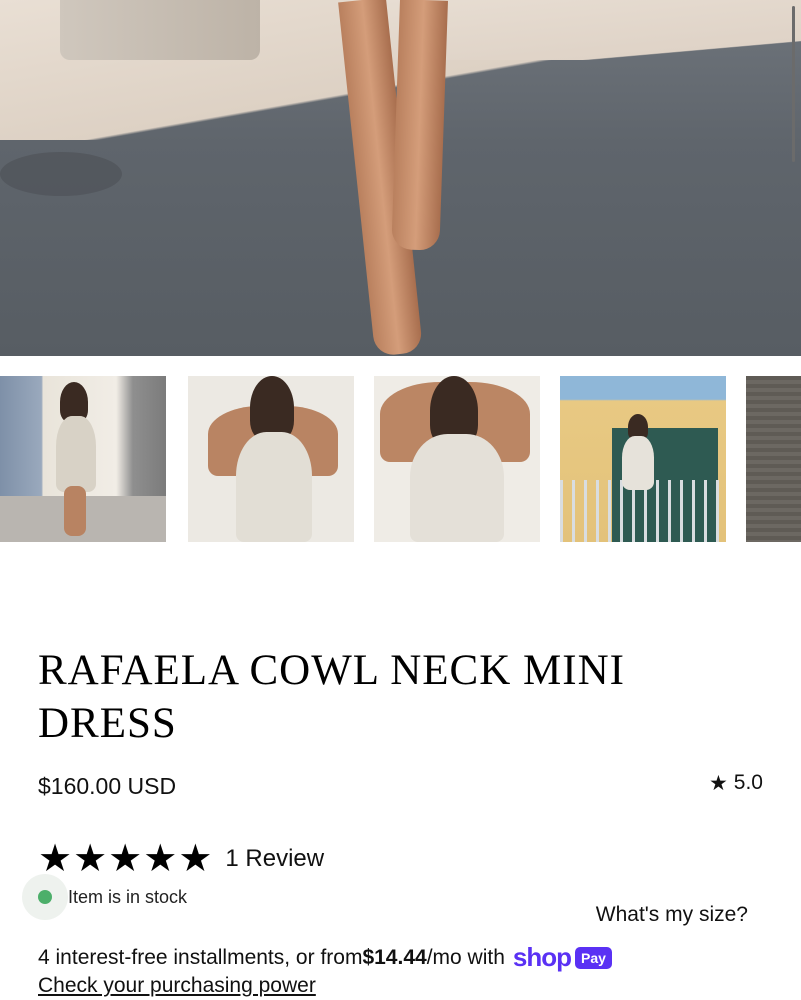 The width and height of the screenshot is (801, 1000). Describe the element at coordinates (61, 174) in the screenshot. I see `hero-drain-cover` at that location.